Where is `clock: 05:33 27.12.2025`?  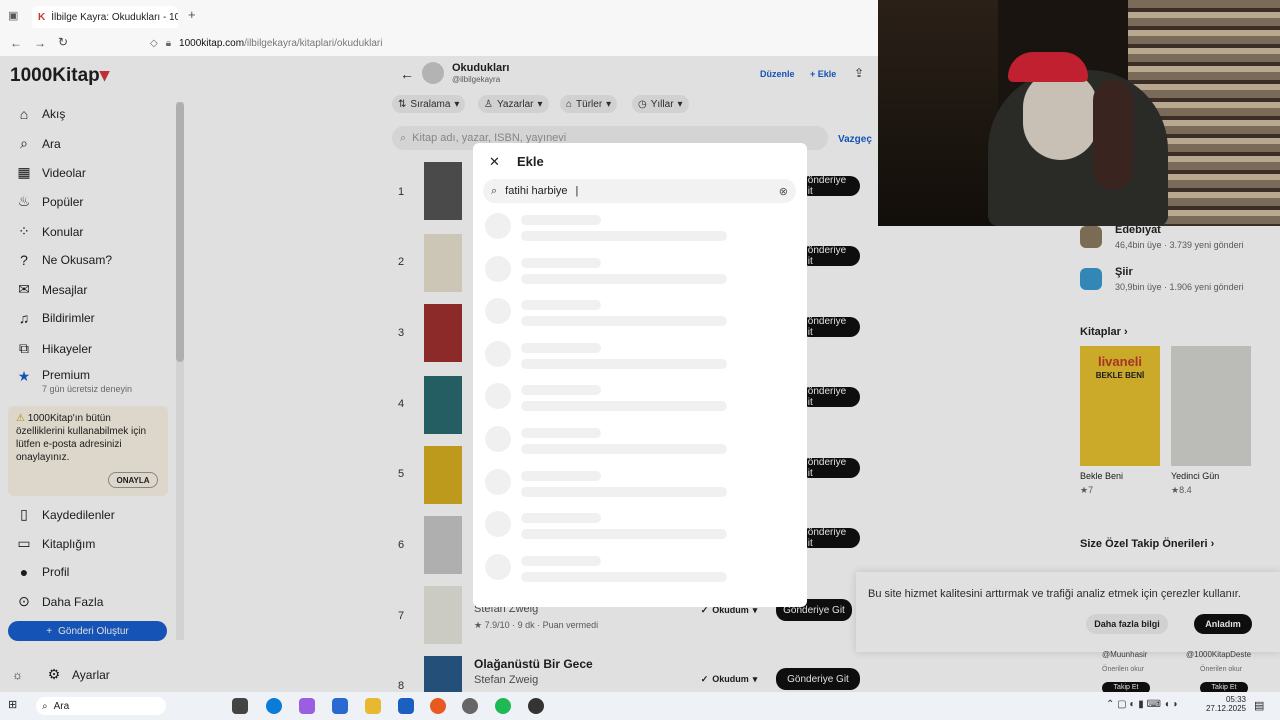 clock: 05:33 27.12.2025 is located at coordinates (1225, 704).